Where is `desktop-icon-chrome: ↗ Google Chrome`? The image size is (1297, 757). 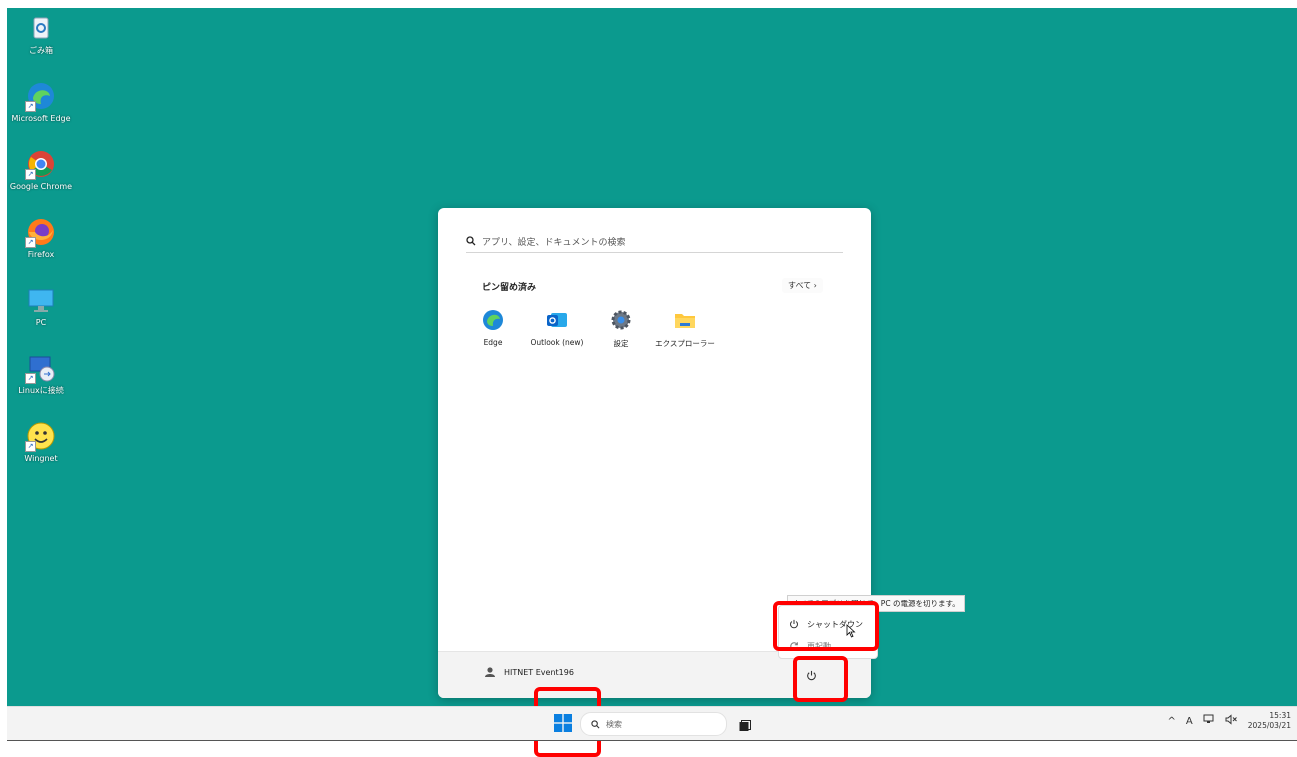
desktop-icon-chrome: ↗ Google Chrome is located at coordinates (41, 170).